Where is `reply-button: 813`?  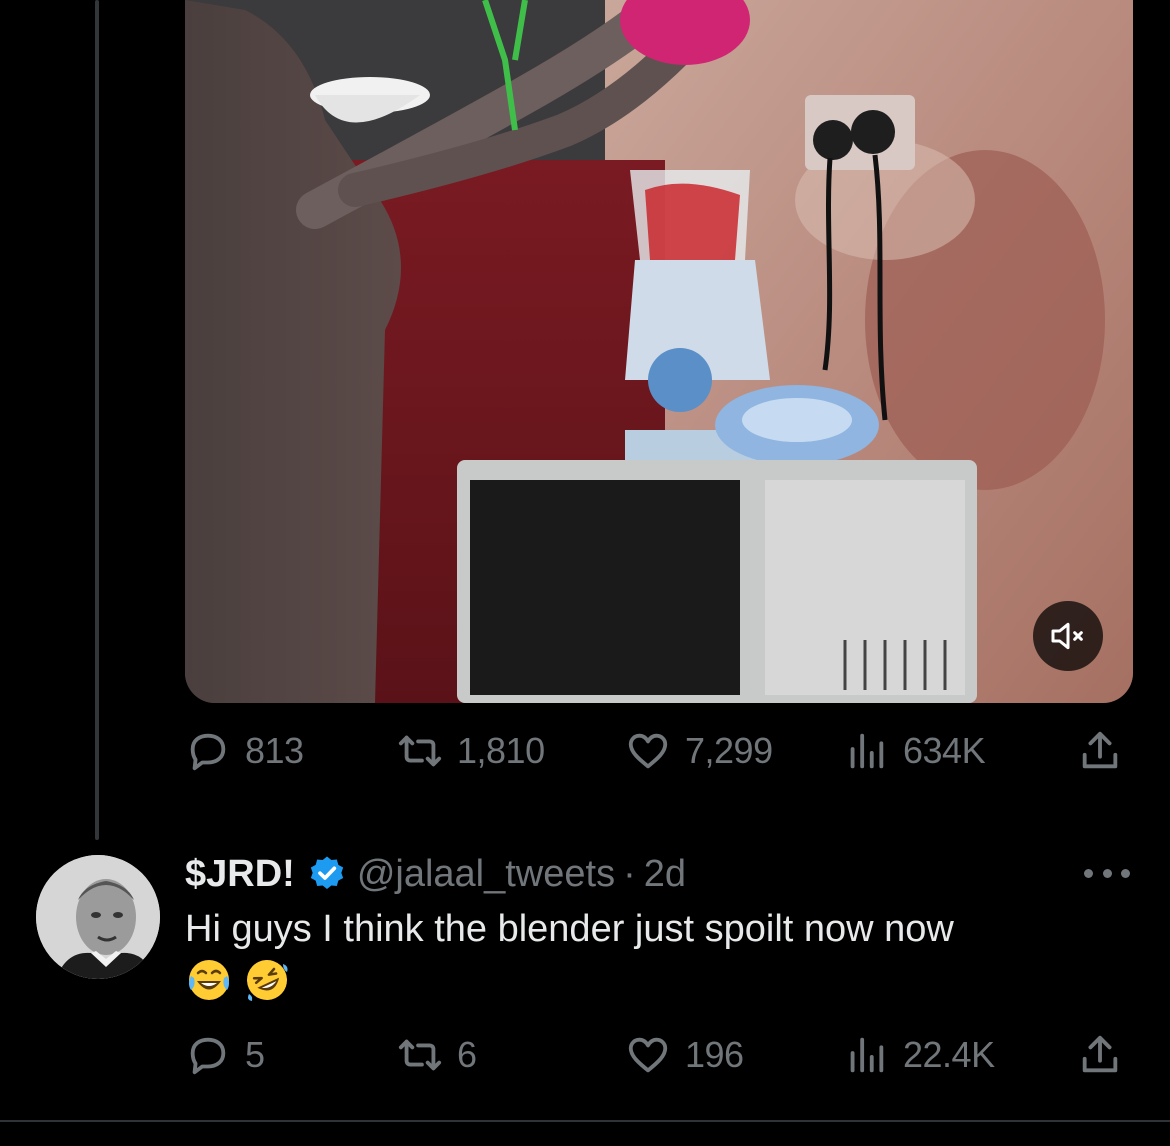
reply-button: 813 is located at coordinates (244, 751).